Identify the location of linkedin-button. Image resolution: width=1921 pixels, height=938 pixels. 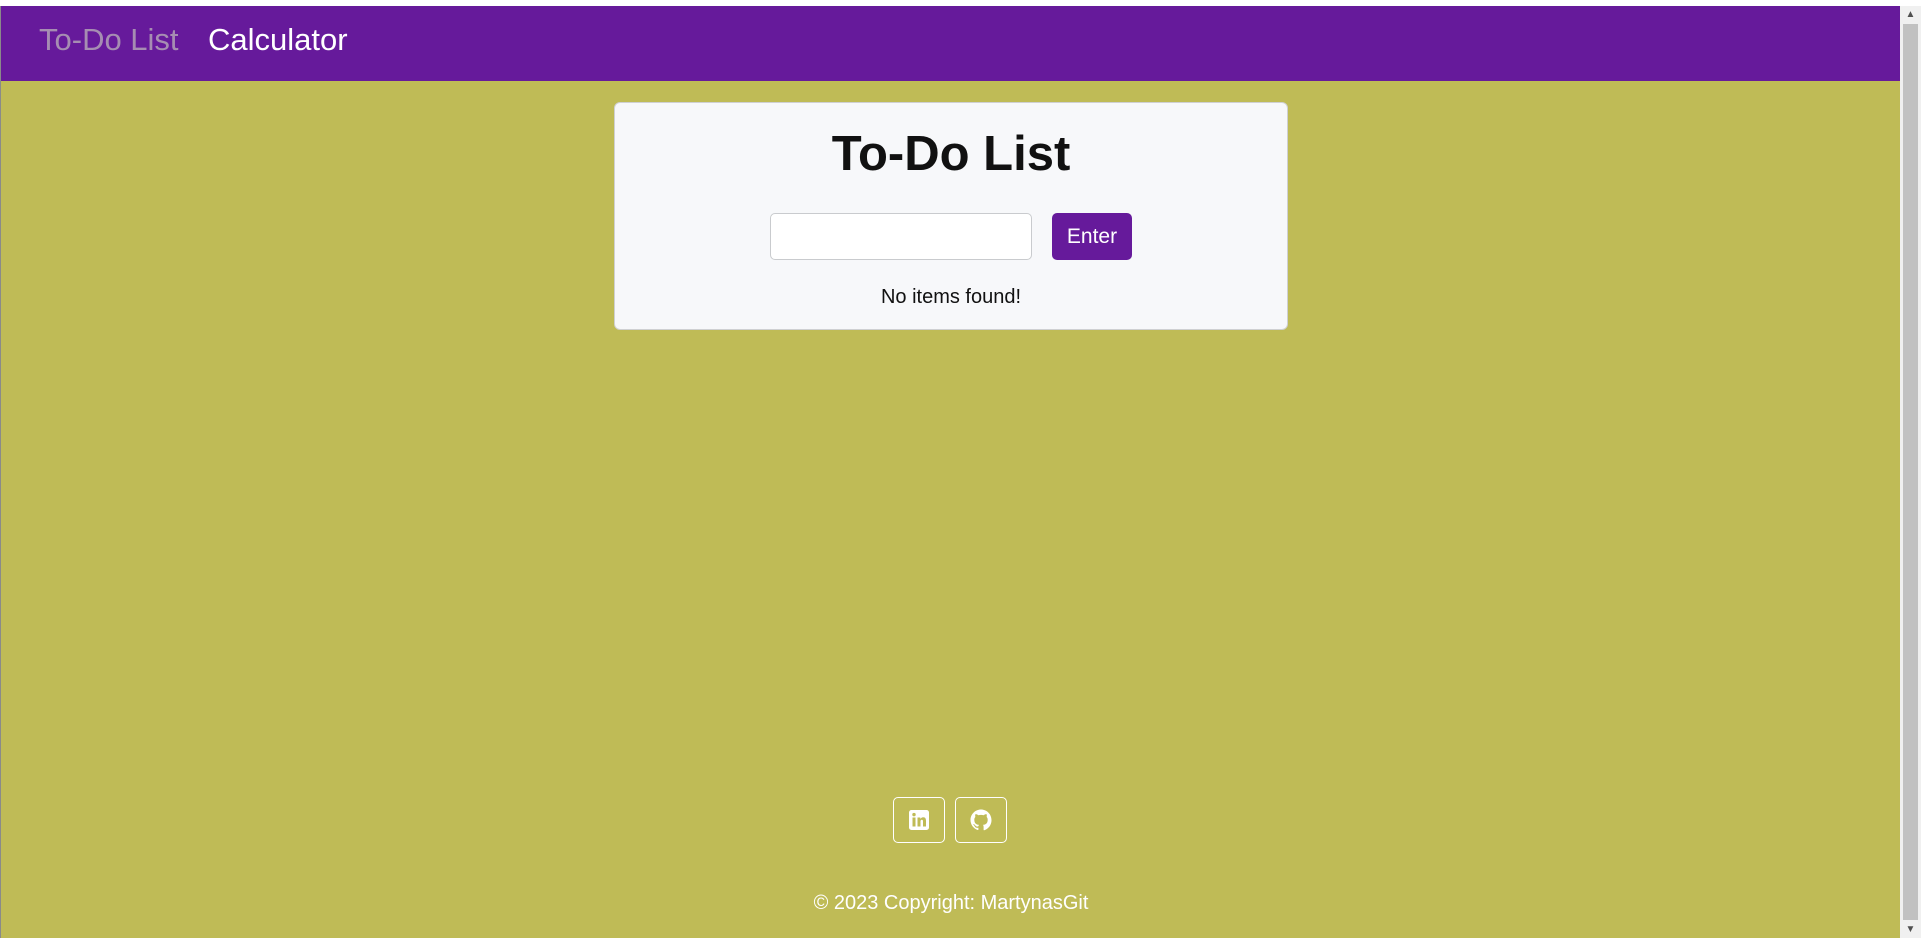
(919, 820).